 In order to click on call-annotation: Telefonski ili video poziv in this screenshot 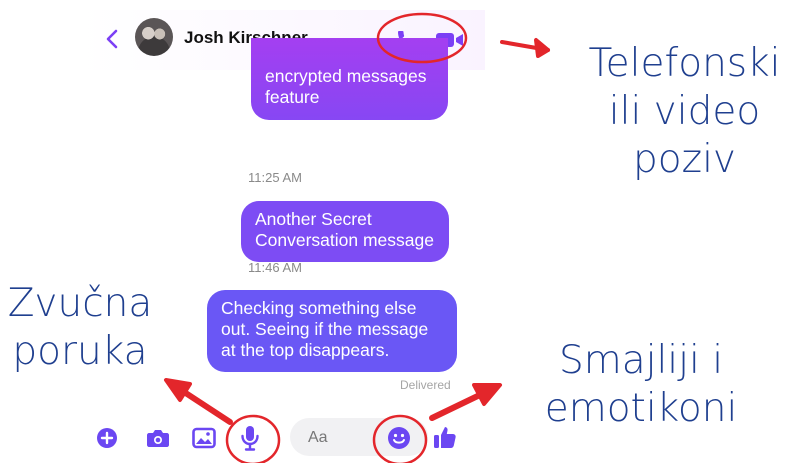, I will do `click(684, 111)`.